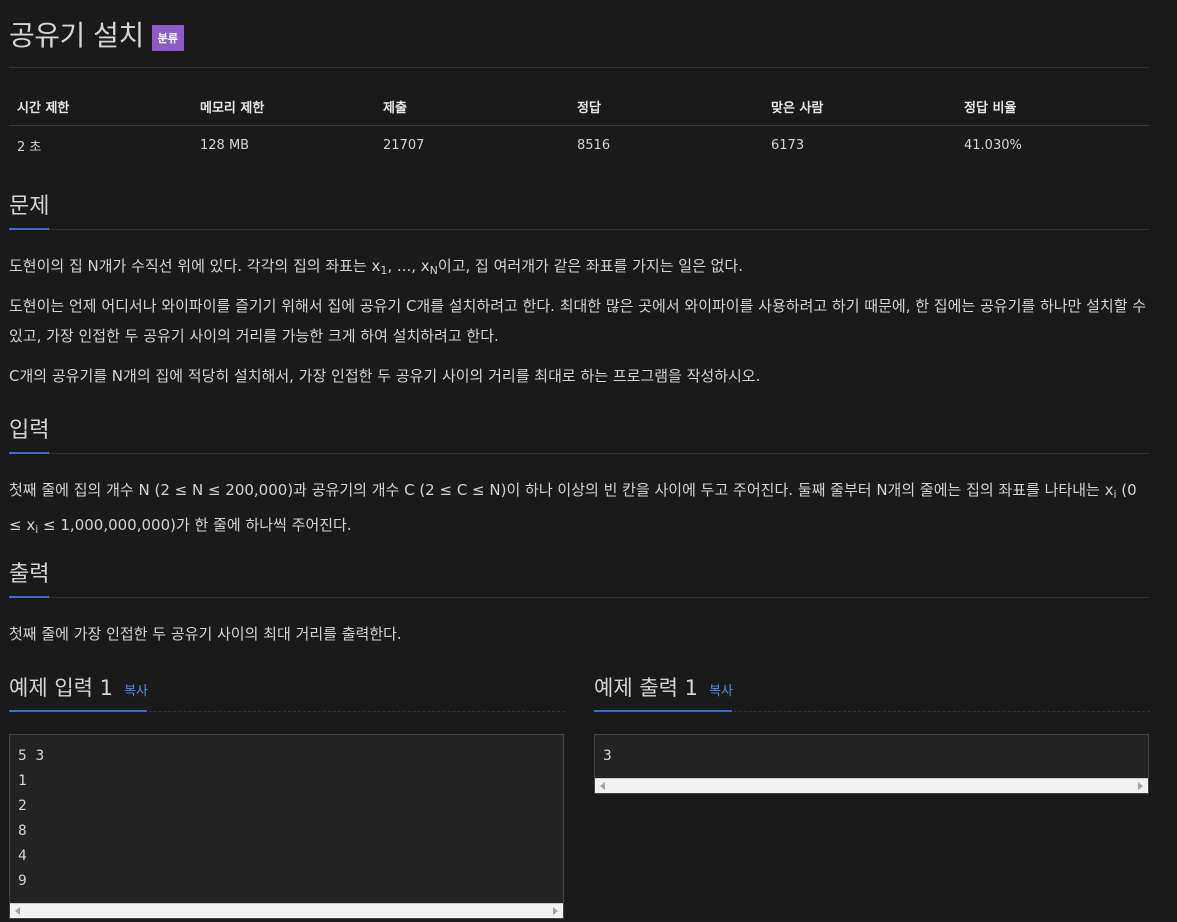 The image size is (1177, 922). I want to click on problem-text: 도현이의 집 N개가 수직선 위에 있다. 각각의 집의 좌표는 x, so click(195, 266).